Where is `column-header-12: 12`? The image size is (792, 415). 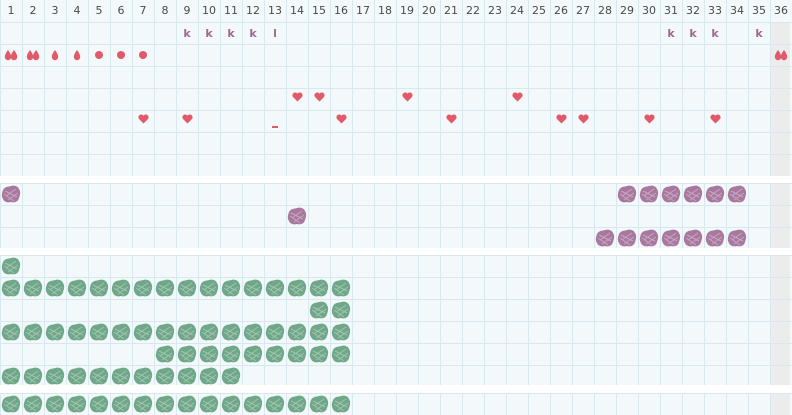 column-header-12: 12 is located at coordinates (253, 11).